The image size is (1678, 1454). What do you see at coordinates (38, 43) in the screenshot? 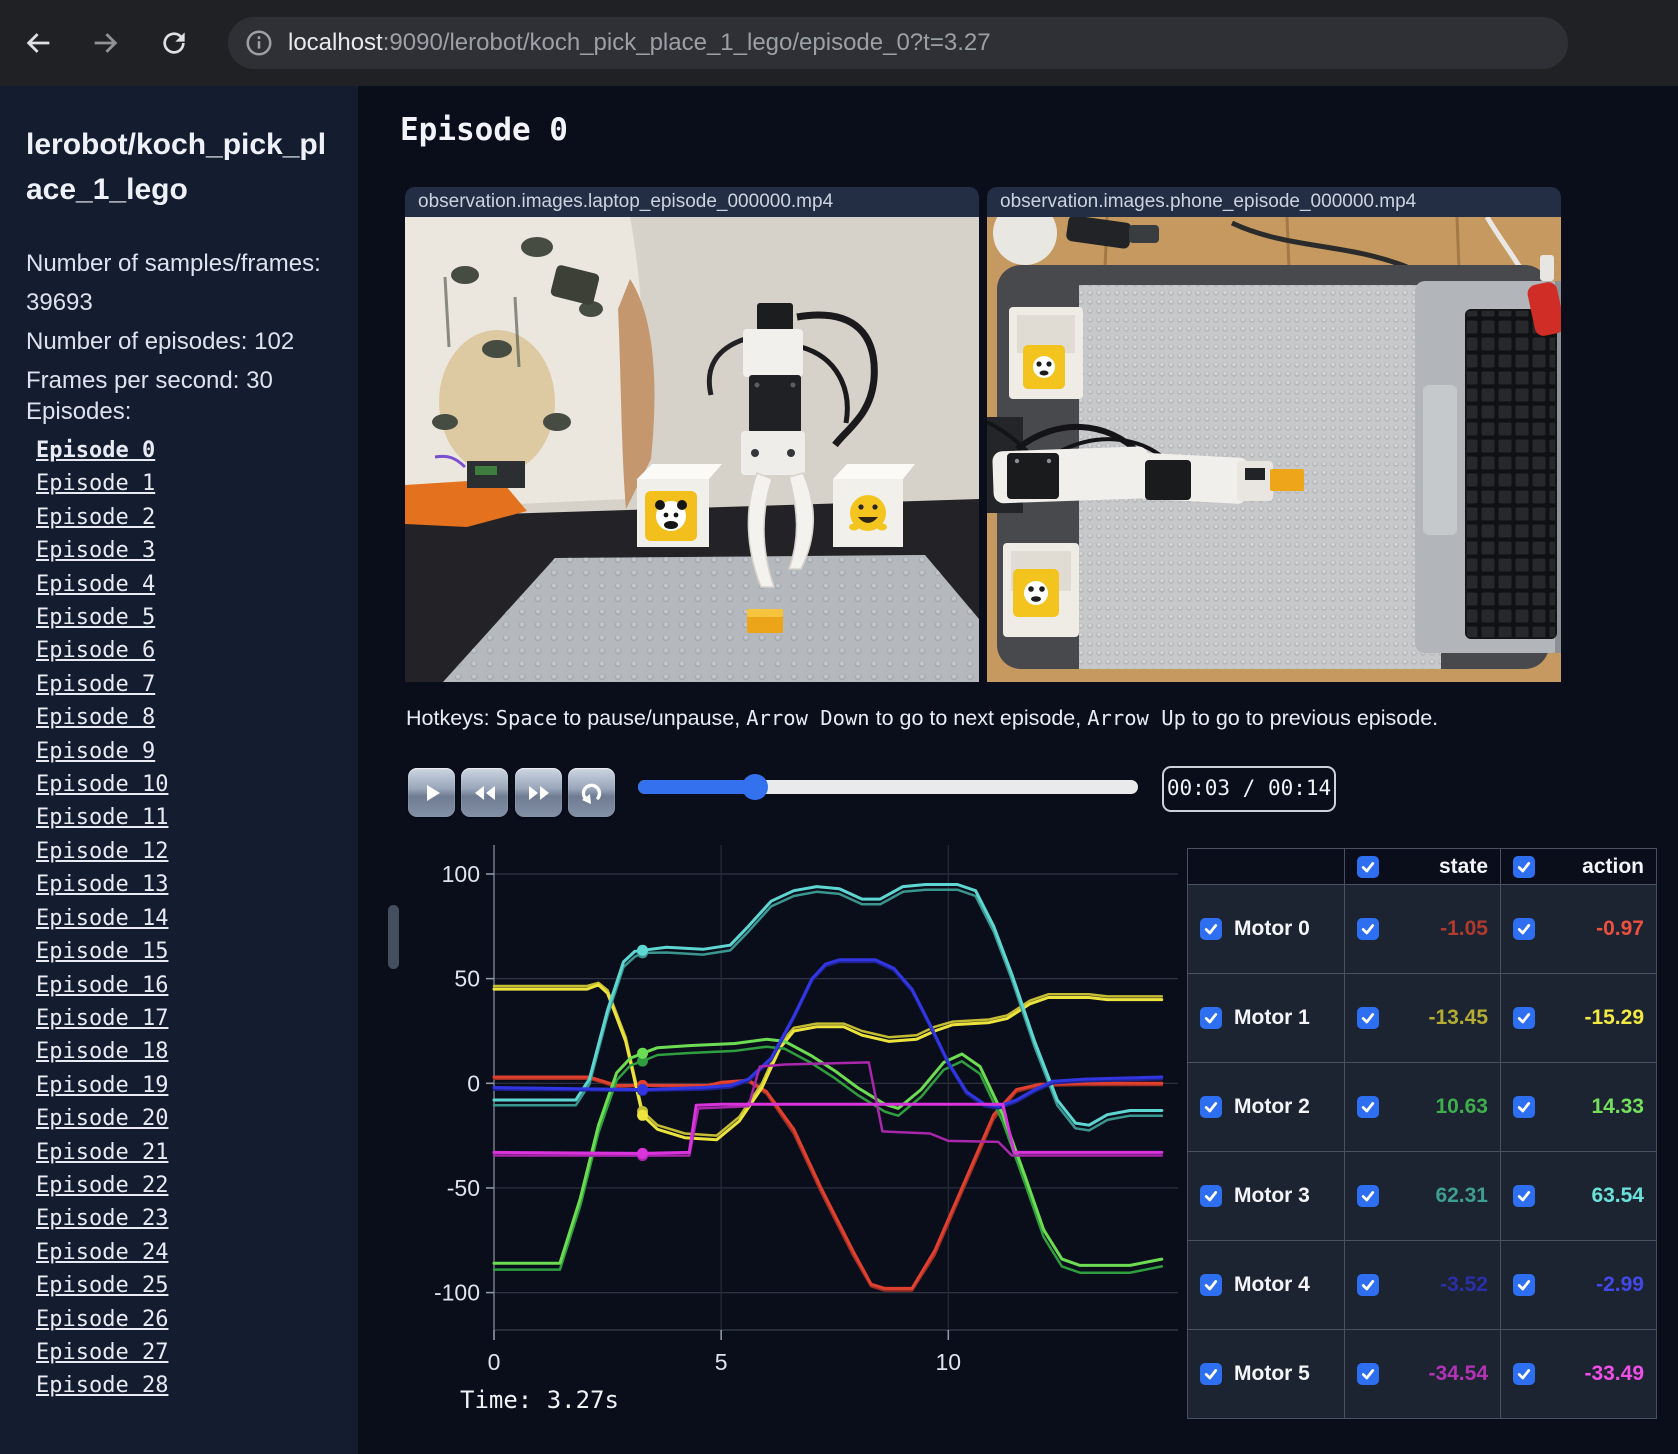
I see `back-icon` at bounding box center [38, 43].